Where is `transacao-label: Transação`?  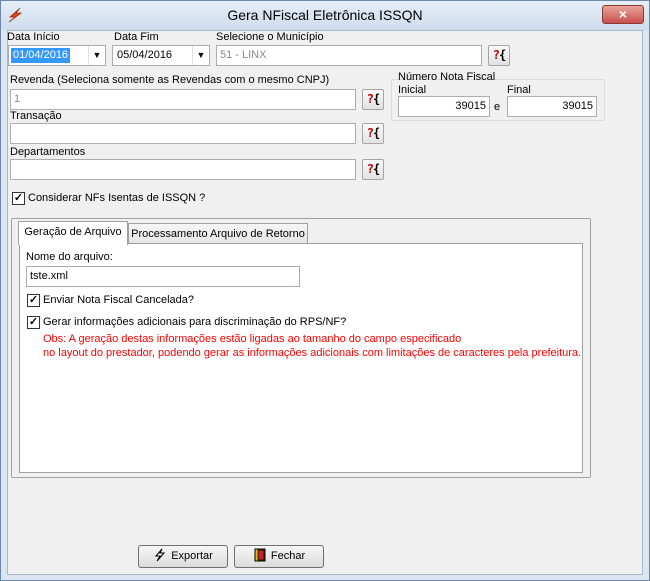 transacao-label: Transação is located at coordinates (36, 116).